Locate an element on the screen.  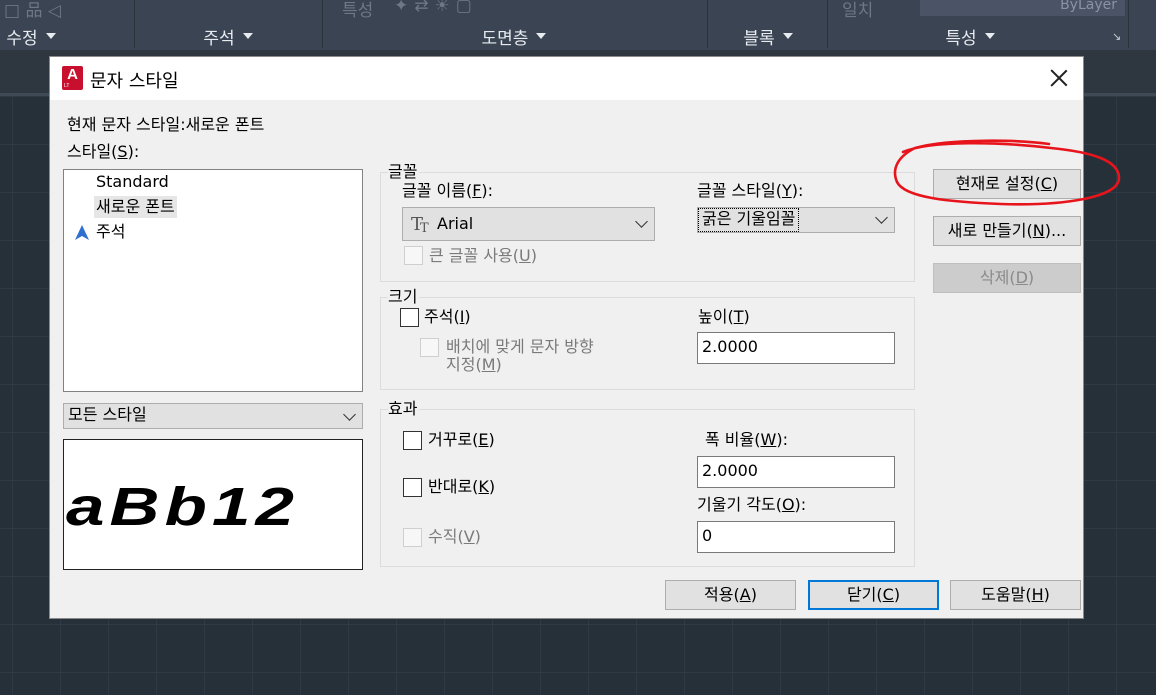
help-label: 도움말 is located at coordinates (1003, 594).